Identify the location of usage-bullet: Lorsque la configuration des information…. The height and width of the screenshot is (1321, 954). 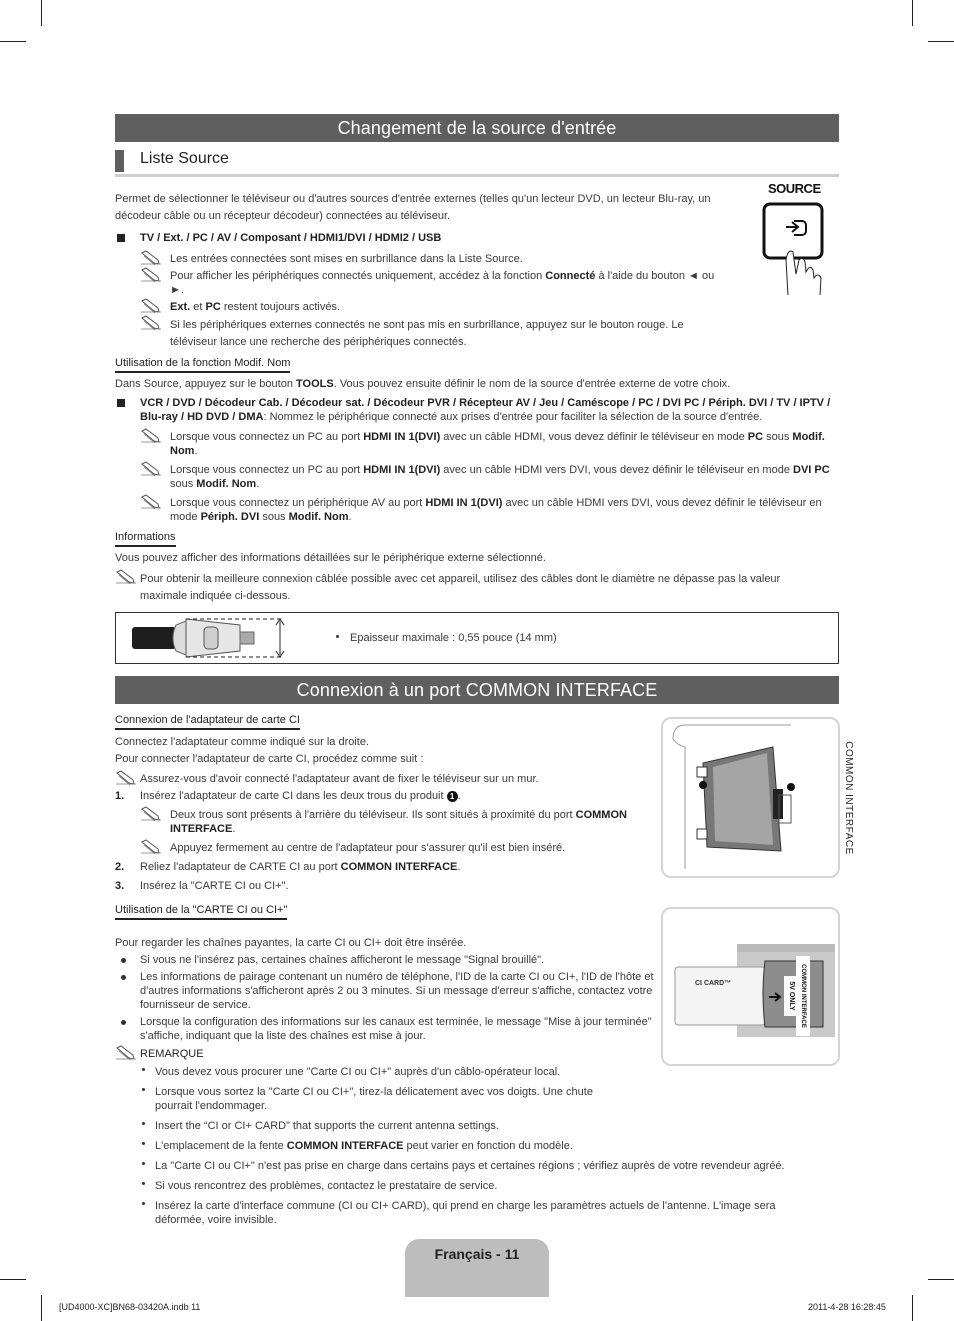
(385, 1029).